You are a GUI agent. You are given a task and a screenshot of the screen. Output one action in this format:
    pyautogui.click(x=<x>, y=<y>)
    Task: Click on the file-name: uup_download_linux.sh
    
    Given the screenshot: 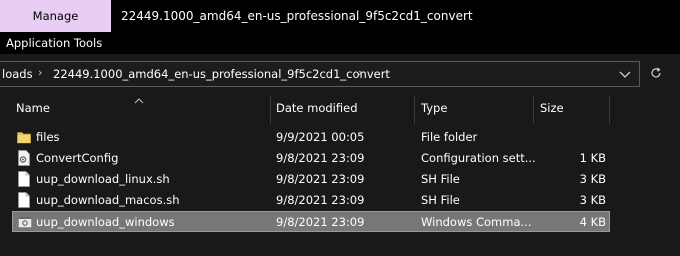 What is the action you would take?
    pyautogui.click(x=103, y=179)
    